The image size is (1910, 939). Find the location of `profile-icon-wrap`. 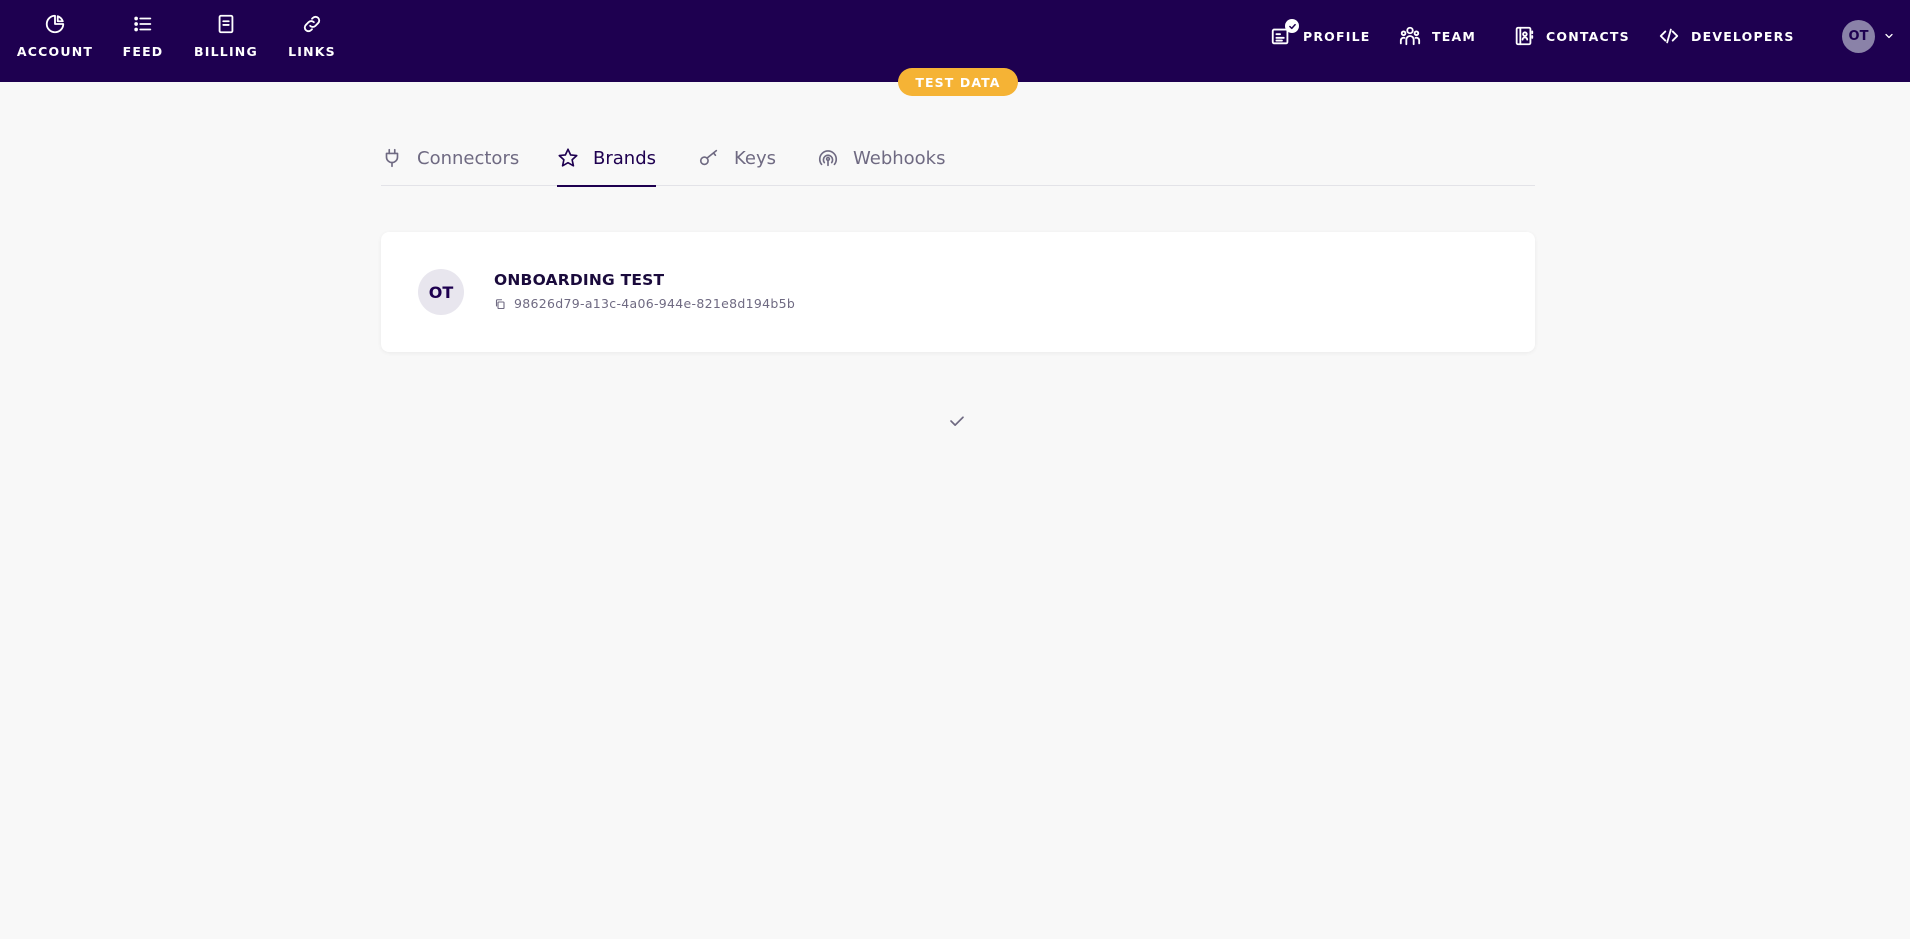

profile-icon-wrap is located at coordinates (1284, 33).